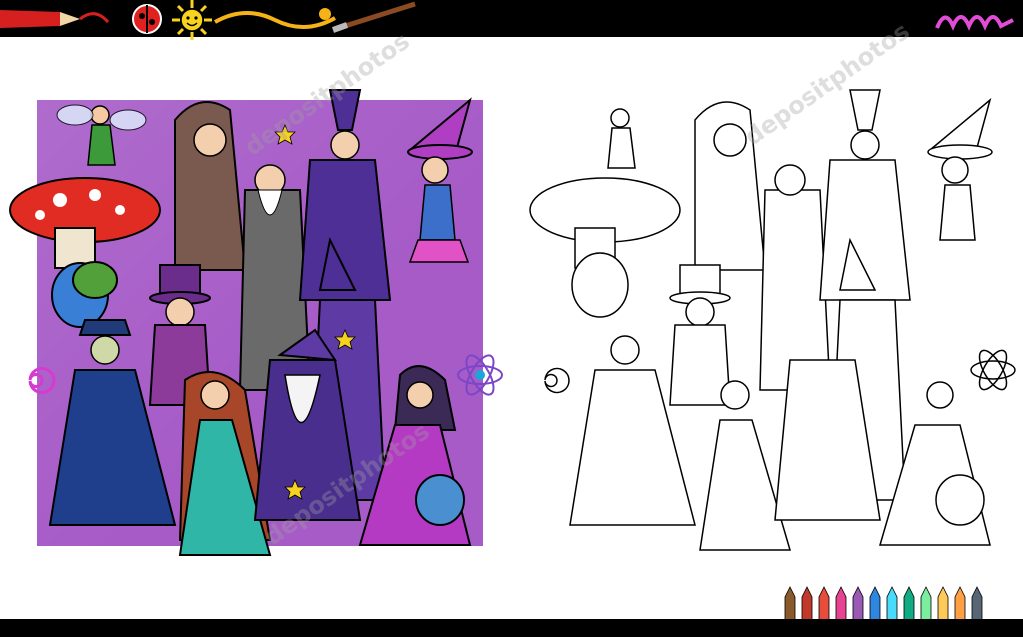 The image size is (1023, 637). Describe the element at coordinates (511, 628) in the screenshot. I see `bottom-banner` at that location.